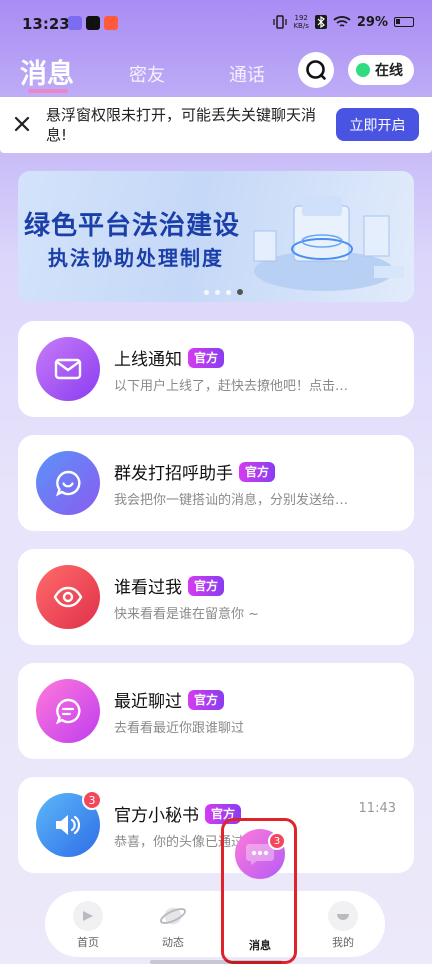 The width and height of the screenshot is (432, 964). What do you see at coordinates (343, 916) in the screenshot?
I see `profile-icon` at bounding box center [343, 916].